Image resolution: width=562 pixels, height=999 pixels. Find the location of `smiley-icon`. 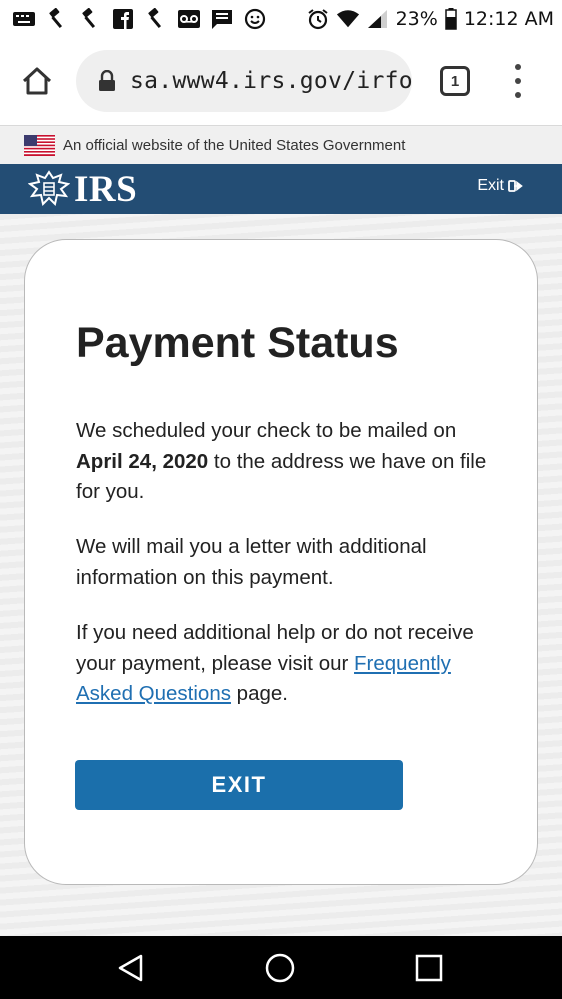

smiley-icon is located at coordinates (255, 19).